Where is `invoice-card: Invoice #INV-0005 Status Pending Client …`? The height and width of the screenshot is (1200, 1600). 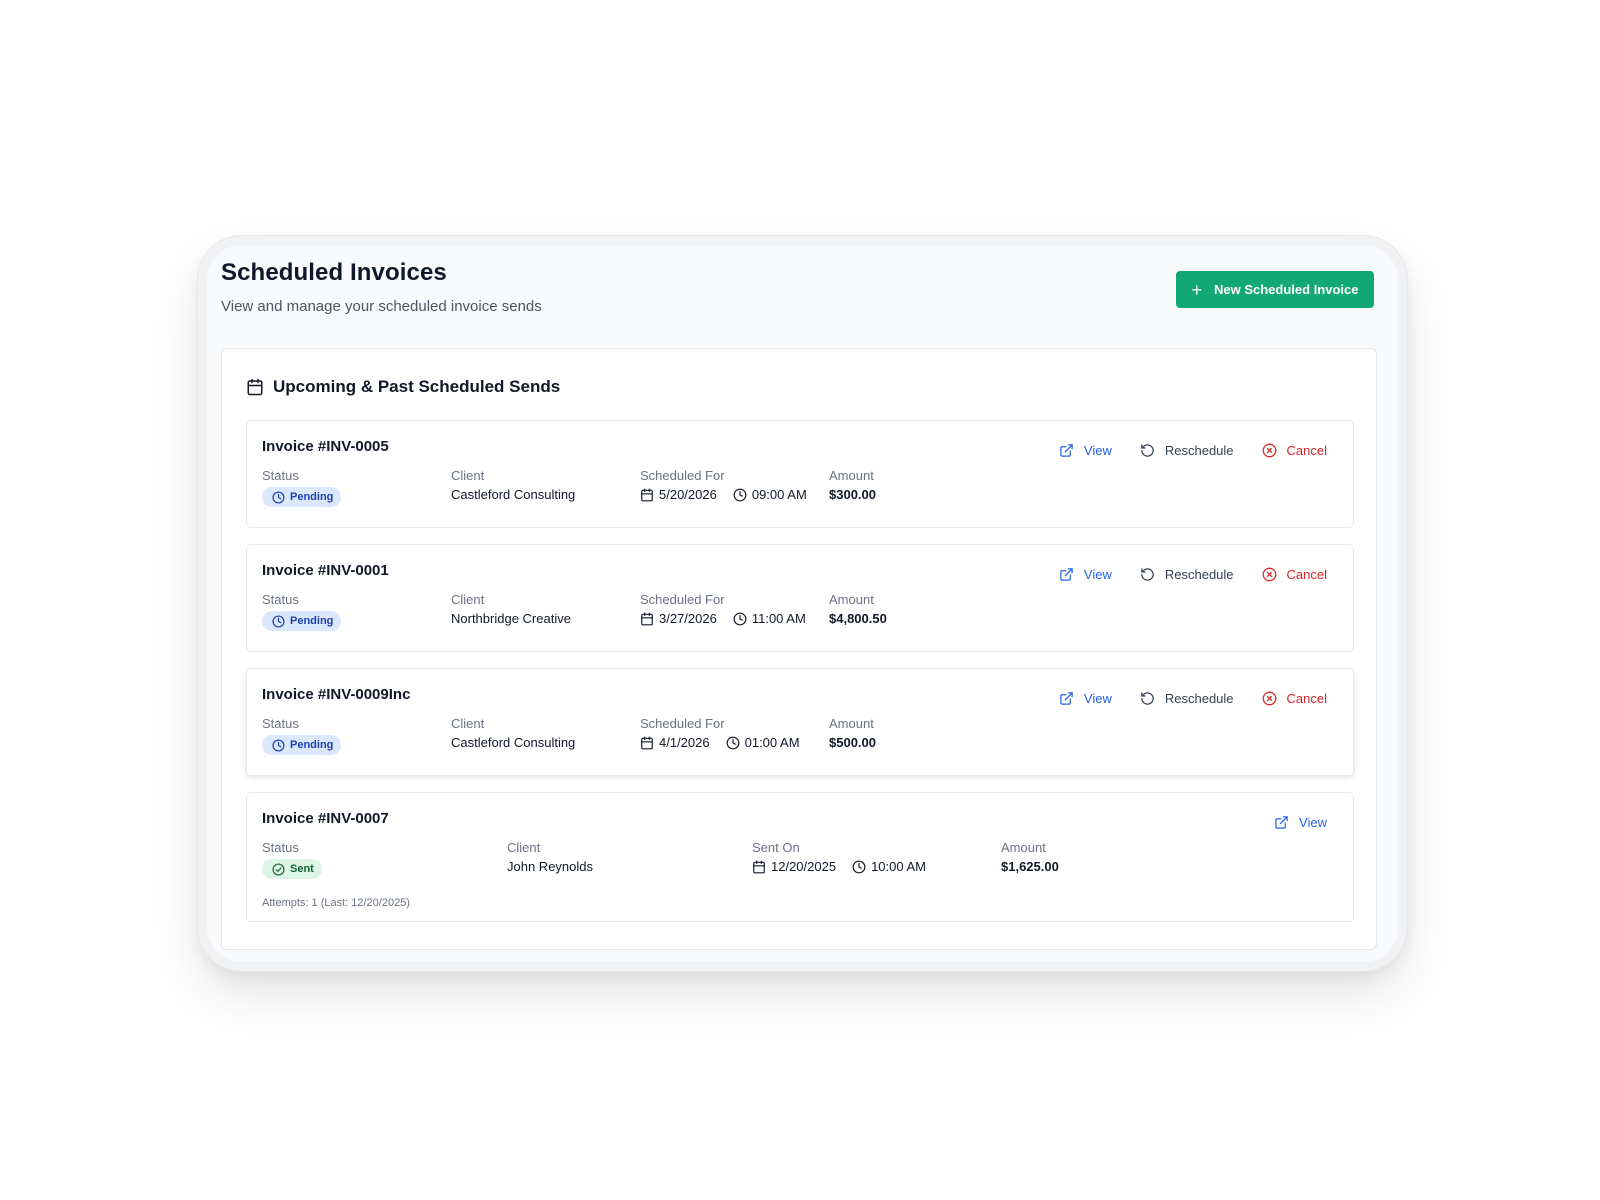
invoice-card: Invoice #INV-0005 Status Pending Client … is located at coordinates (800, 474).